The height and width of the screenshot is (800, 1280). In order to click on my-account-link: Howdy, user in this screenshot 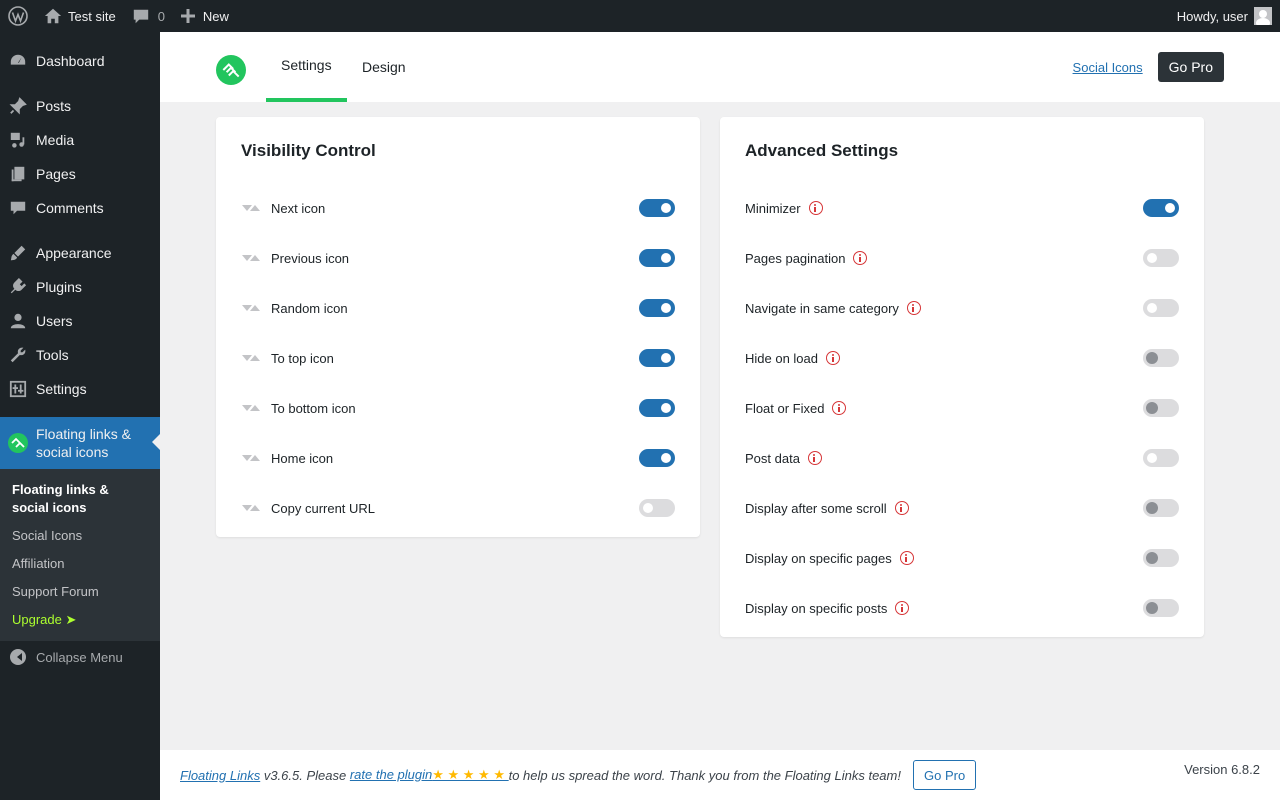, I will do `click(1220, 16)`.